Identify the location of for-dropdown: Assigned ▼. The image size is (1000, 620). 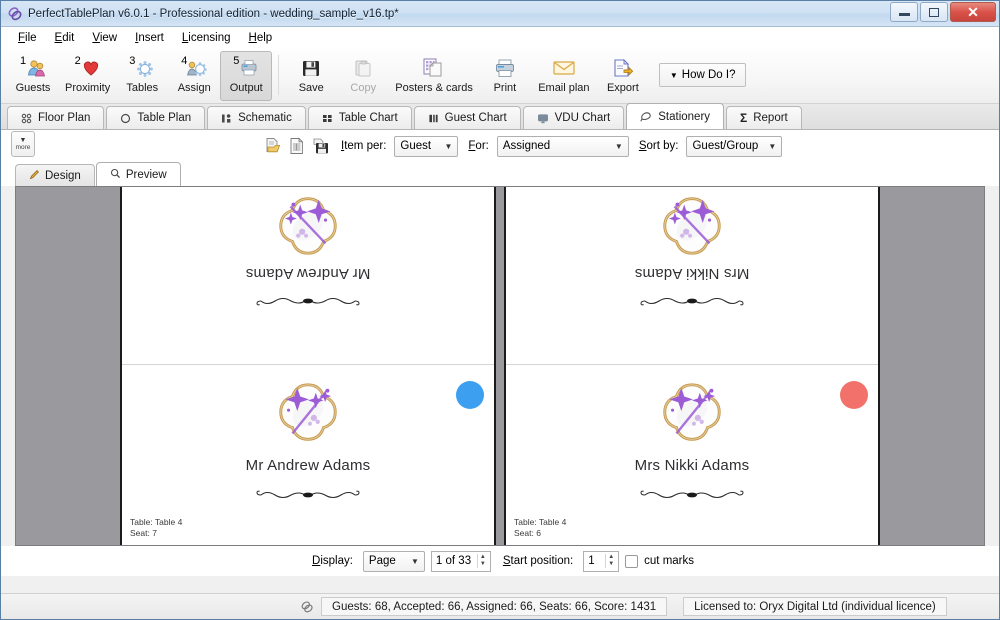
(562, 146).